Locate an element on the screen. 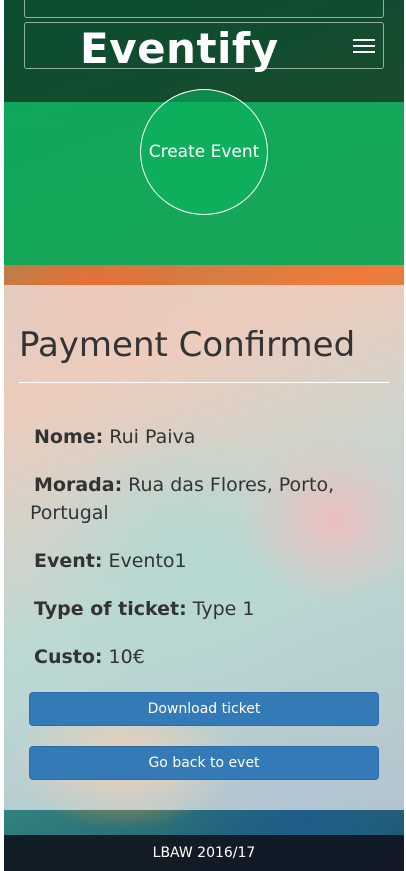  title-divider is located at coordinates (204, 382).